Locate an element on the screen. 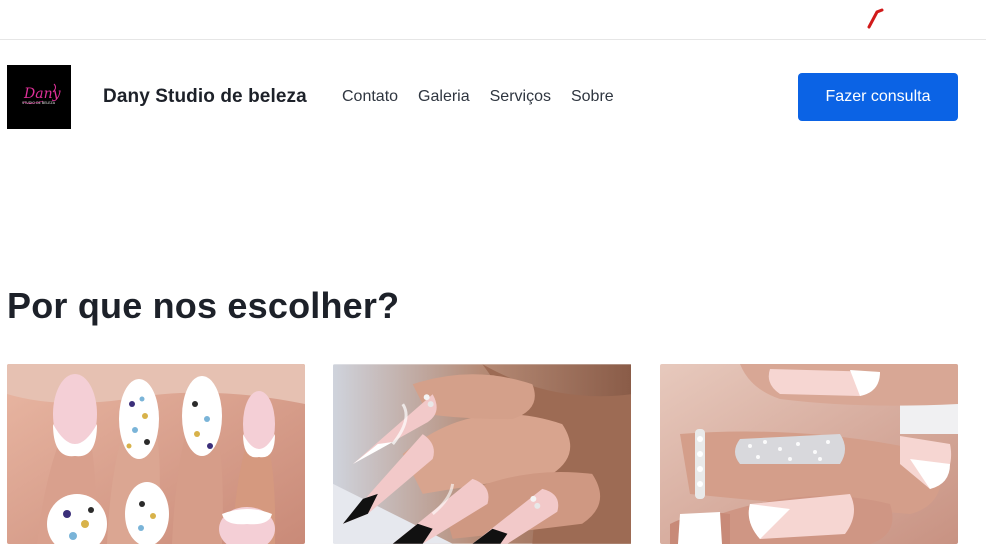 The image size is (986, 544). main-nav: Contato Galeria Serviços Sobre is located at coordinates (488, 97).